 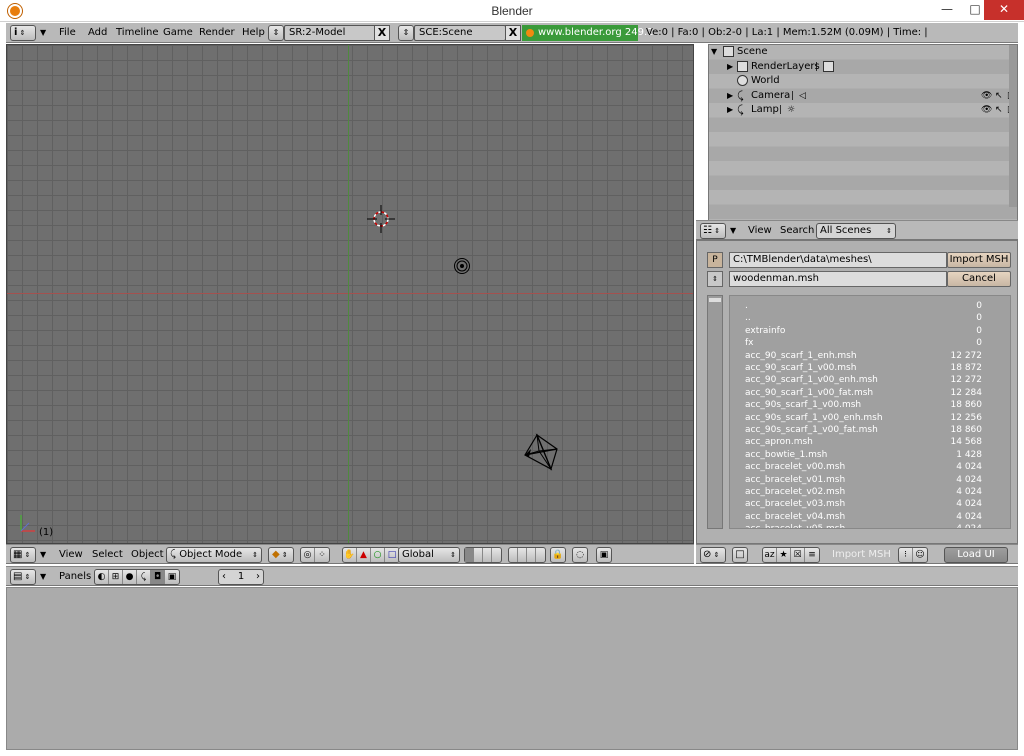 I want to click on sort-alpha-icon: az, so click(x=770, y=555).